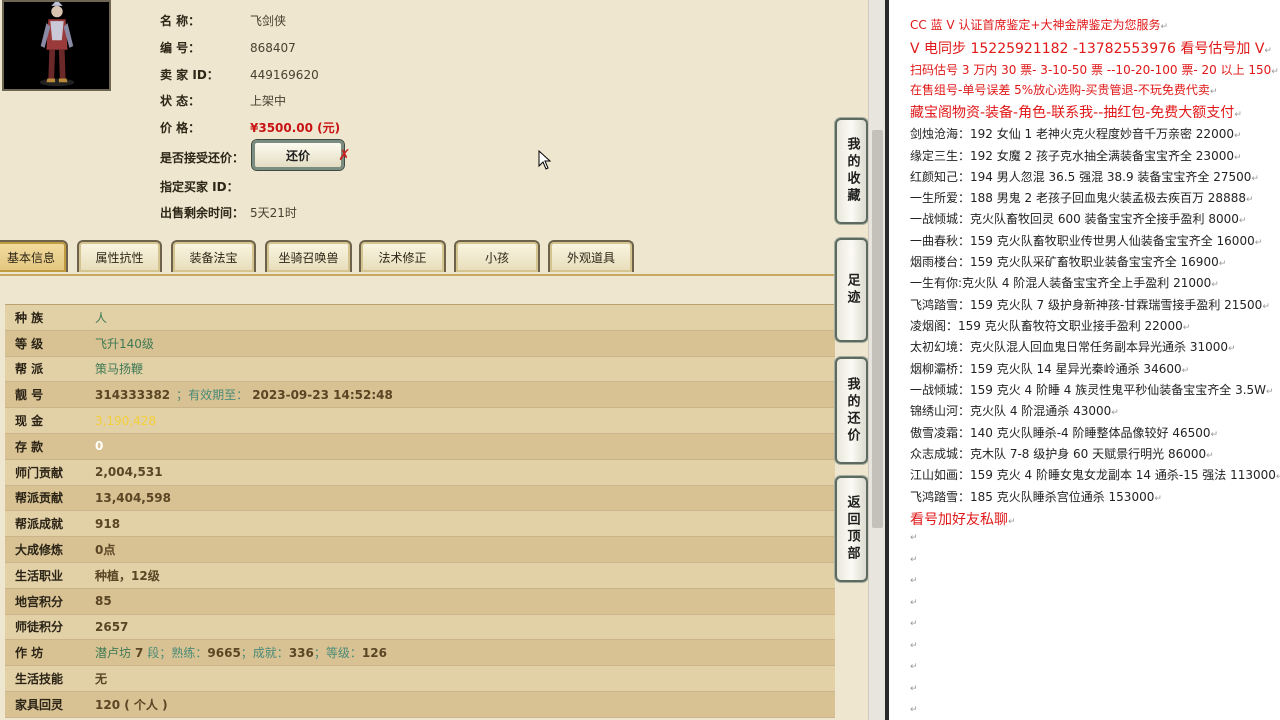  I want to click on detail-row-mentor-points: 师徒积分 2657, so click(420, 627).